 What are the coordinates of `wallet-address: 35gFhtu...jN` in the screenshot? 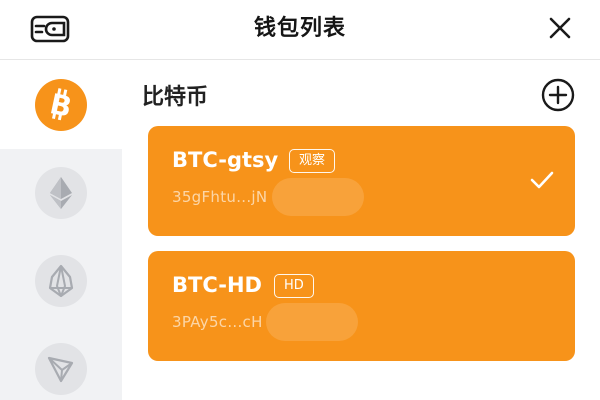 It's located at (220, 197).